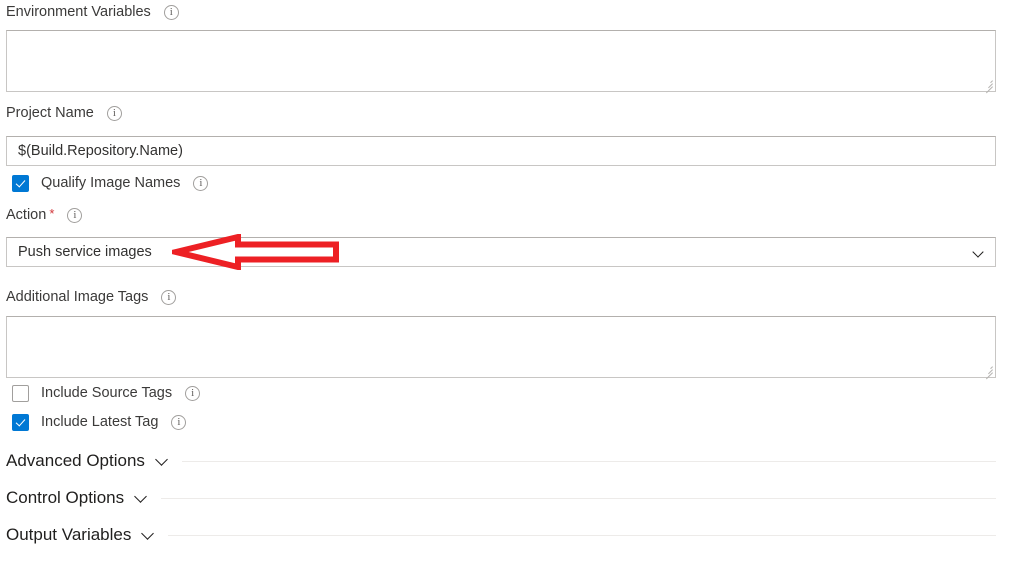 This screenshot has height=578, width=1024. I want to click on project-name-value: $(Build.Repository.Name), so click(100, 151).